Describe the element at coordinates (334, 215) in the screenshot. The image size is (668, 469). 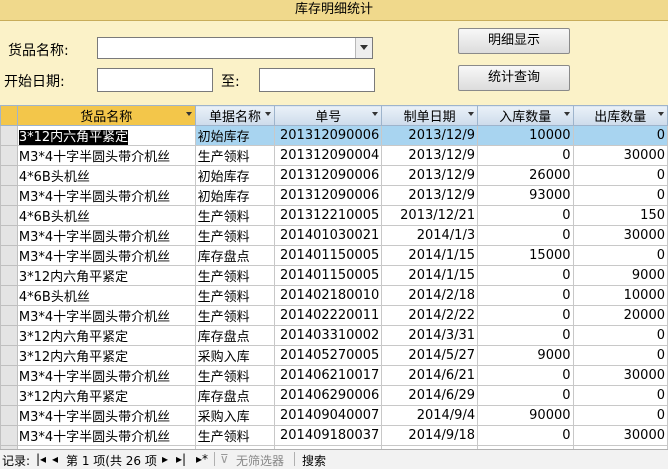
I see `table-row: 4*6B头机丝 生产领料 201312210005 2013/12/21 0 150` at that location.